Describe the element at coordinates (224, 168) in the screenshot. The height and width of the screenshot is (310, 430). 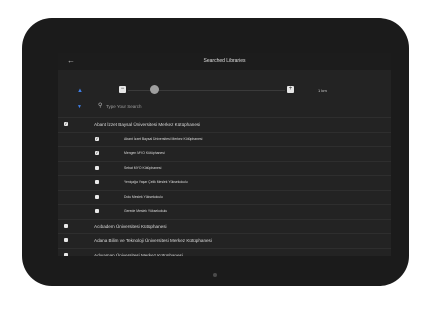
I see `library-row: Sebat MYO Kütüphanesi` at that location.